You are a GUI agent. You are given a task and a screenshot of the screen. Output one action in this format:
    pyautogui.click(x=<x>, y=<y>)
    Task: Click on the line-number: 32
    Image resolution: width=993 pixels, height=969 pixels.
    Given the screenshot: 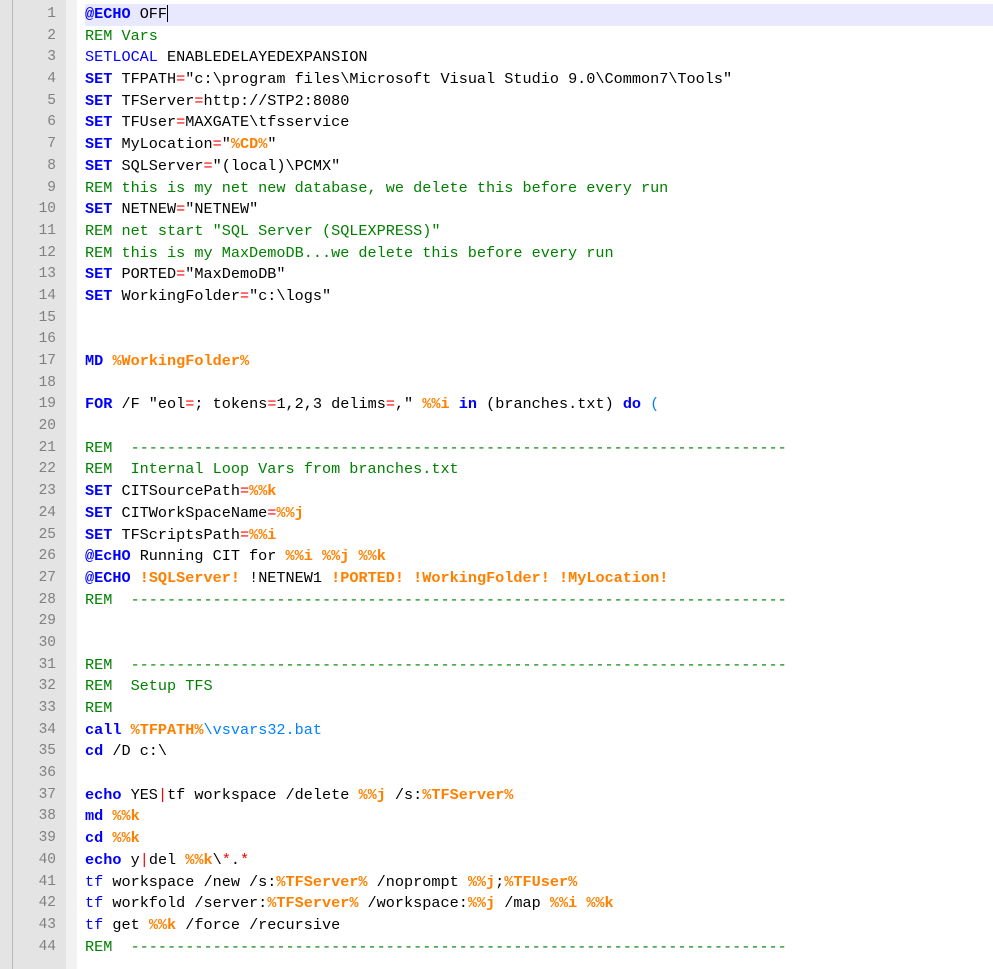 What is the action you would take?
    pyautogui.click(x=47, y=686)
    